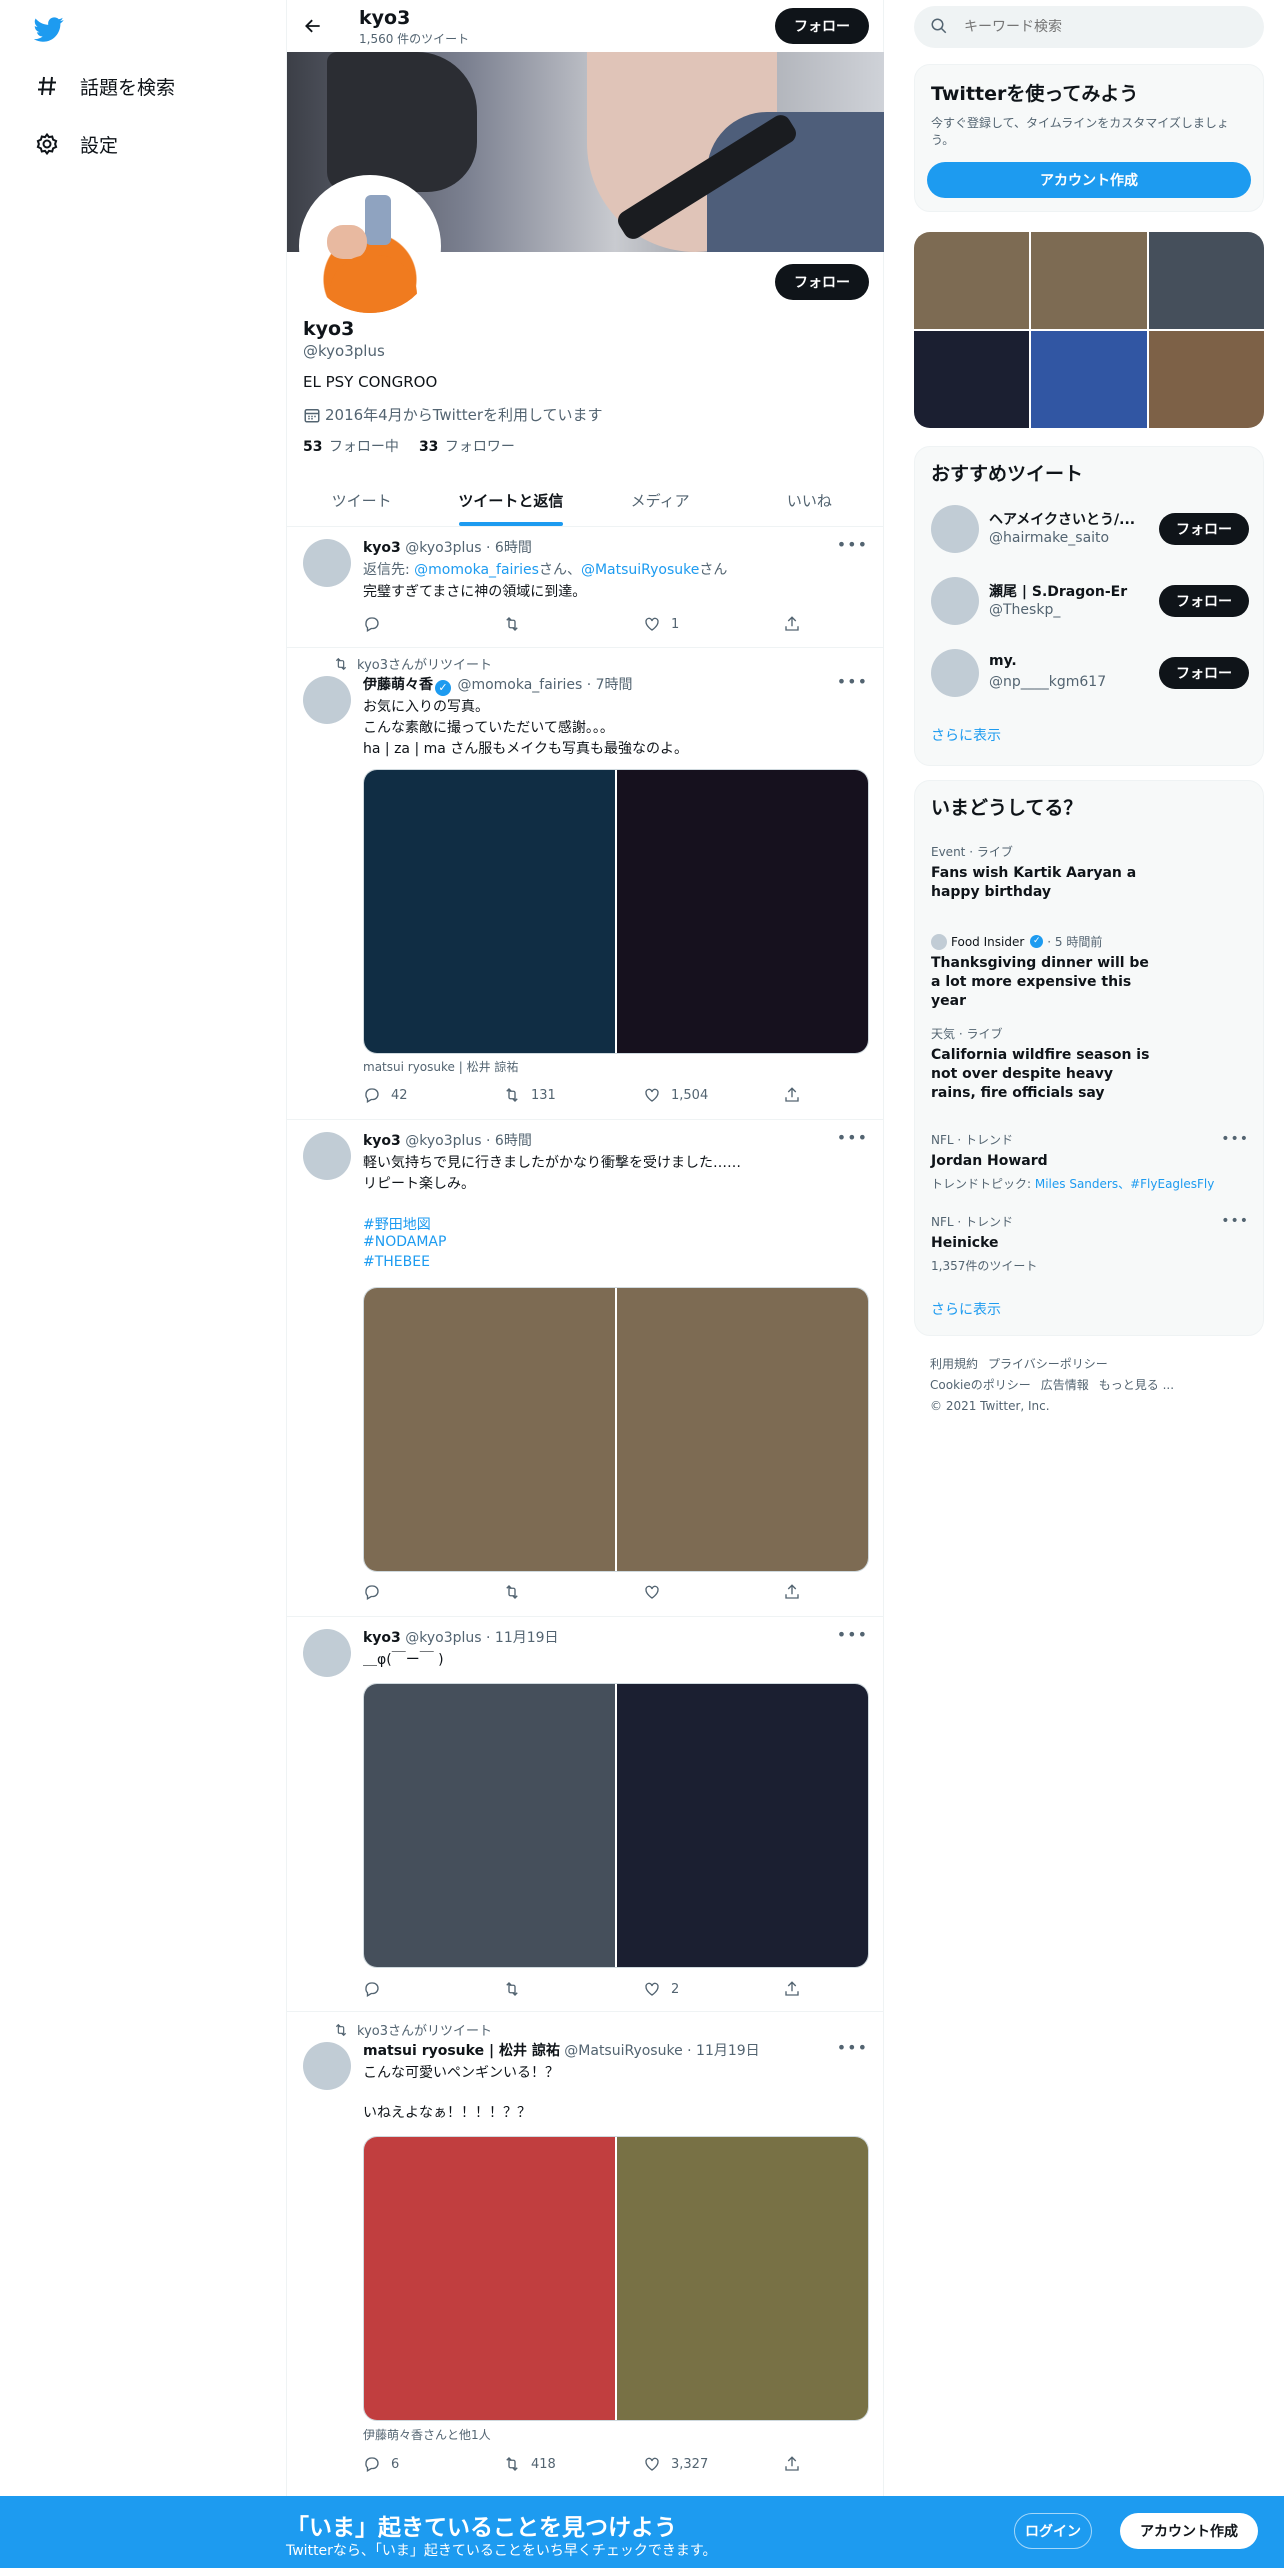 This screenshot has width=1284, height=2568. I want to click on tweet-author-name: matsui ryosuke | 松井 諒祐, so click(461, 2051).